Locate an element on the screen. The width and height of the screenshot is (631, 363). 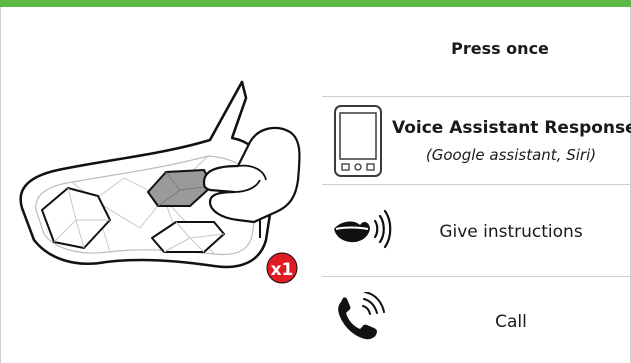
give-instructions-label: Give instructions is located at coordinates (511, 232).